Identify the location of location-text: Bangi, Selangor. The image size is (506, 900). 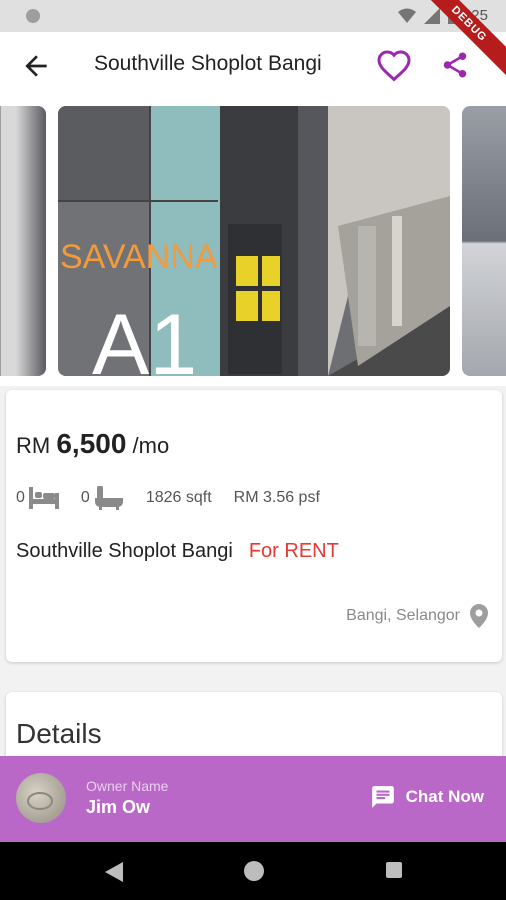
(403, 615).